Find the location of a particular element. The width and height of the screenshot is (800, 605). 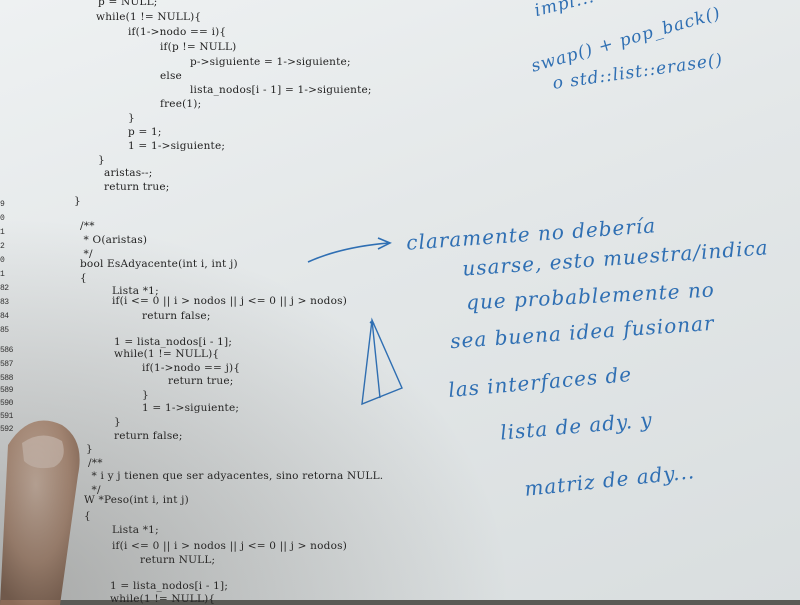

thumb-image is located at coordinates (40, 512).